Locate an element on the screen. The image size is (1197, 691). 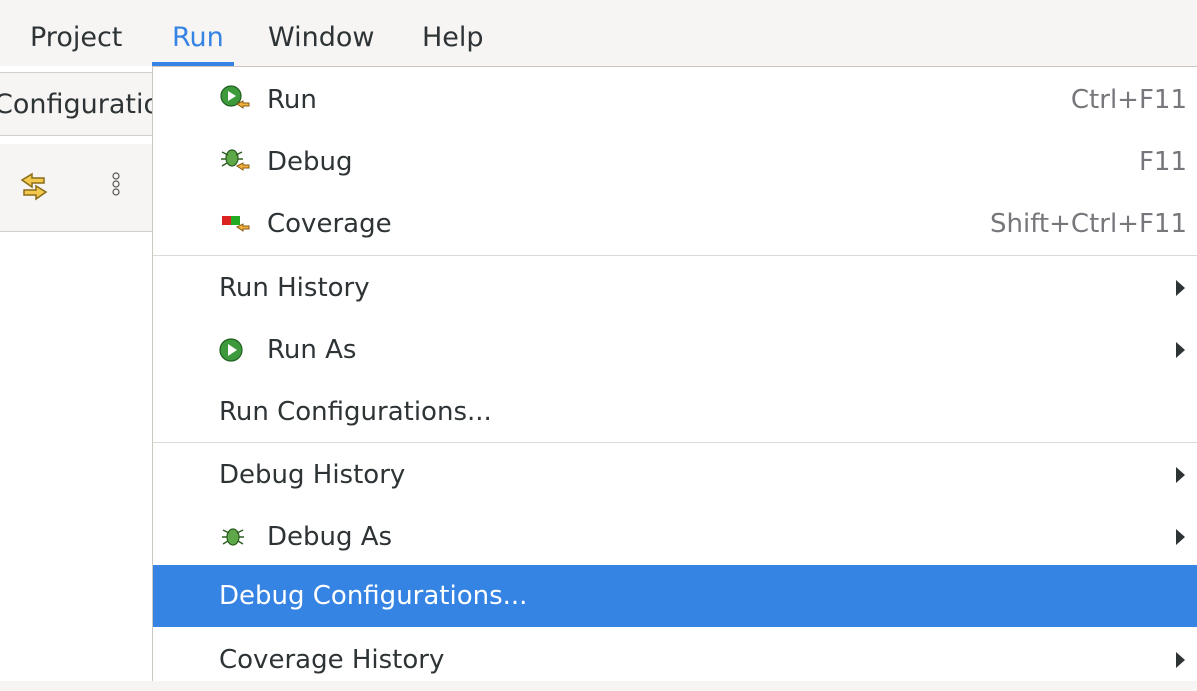
menu-window: Window is located at coordinates (321, 38).